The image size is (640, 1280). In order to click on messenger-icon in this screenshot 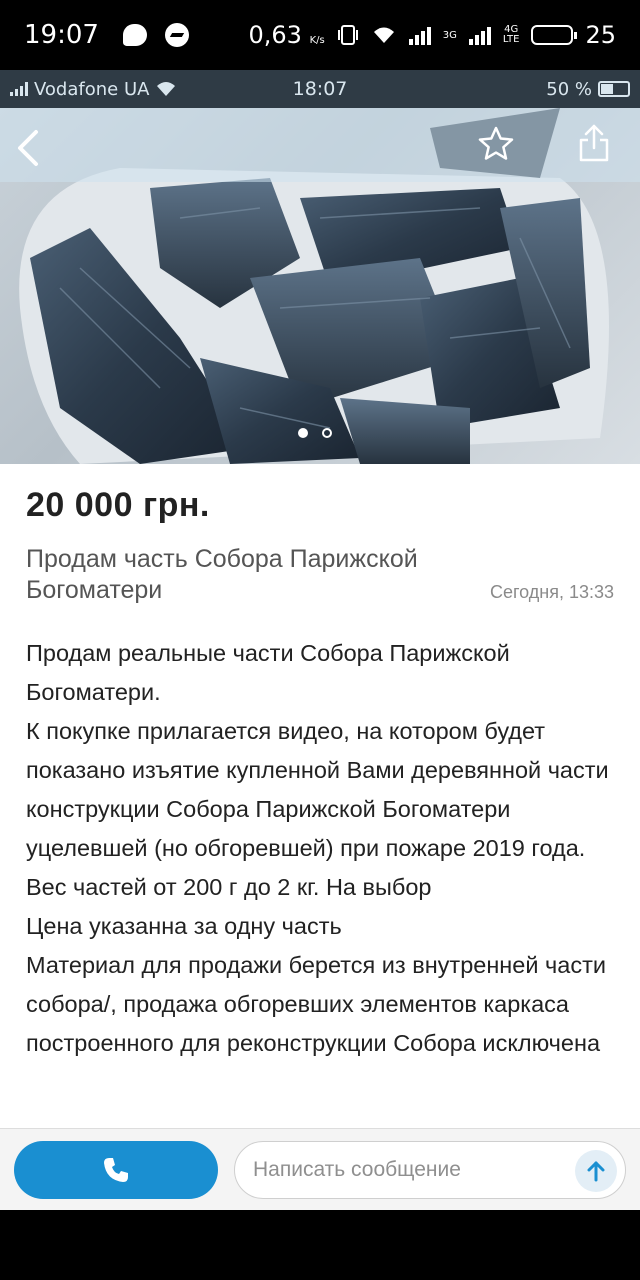, I will do `click(176, 35)`.